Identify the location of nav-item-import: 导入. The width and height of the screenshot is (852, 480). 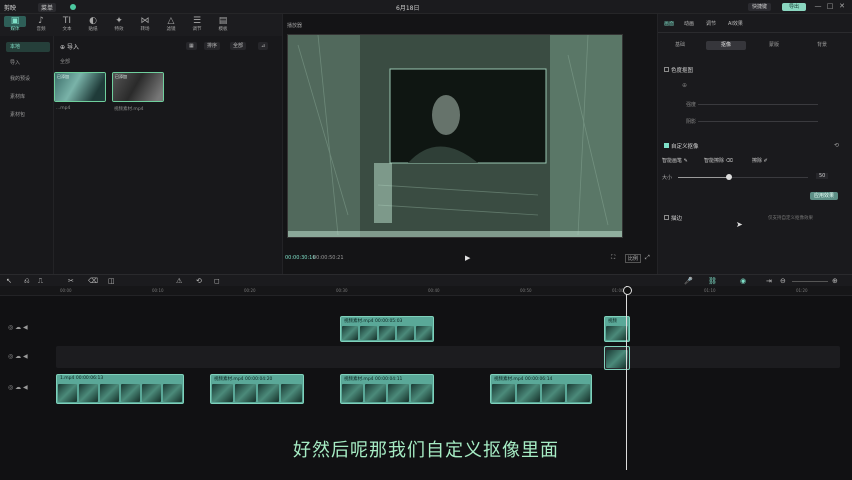
(28, 63).